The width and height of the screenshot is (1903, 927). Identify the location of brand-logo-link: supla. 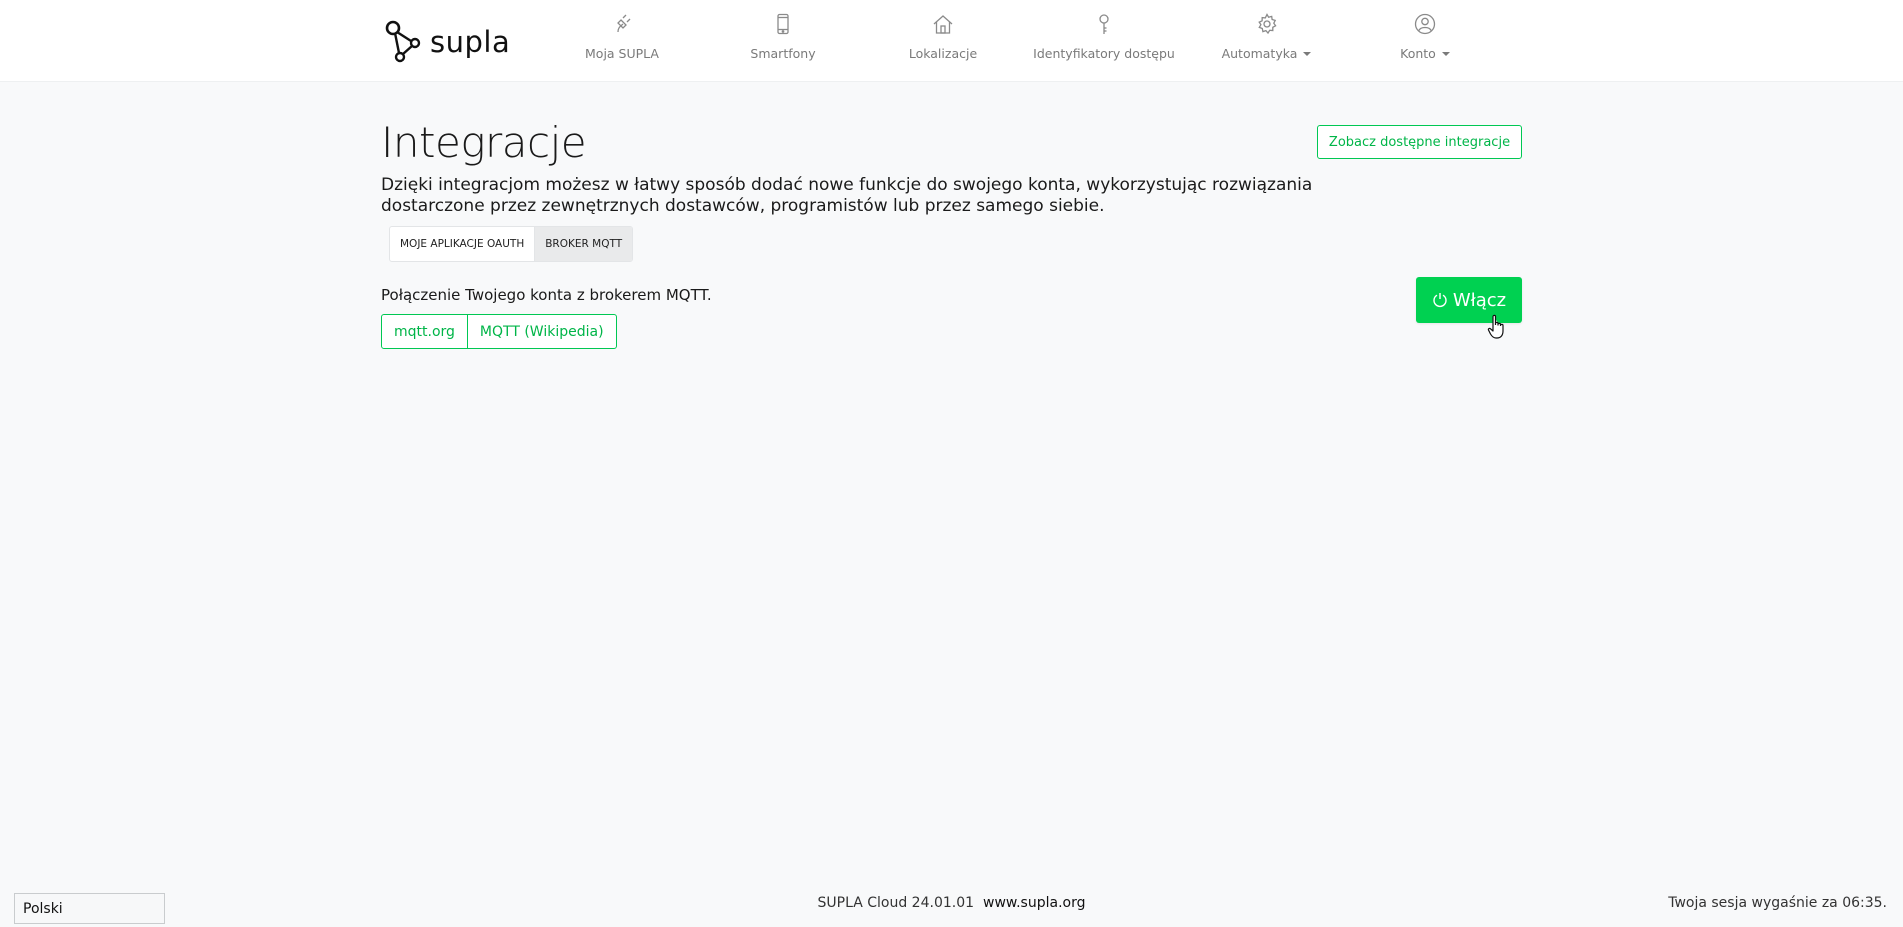
(447, 42).